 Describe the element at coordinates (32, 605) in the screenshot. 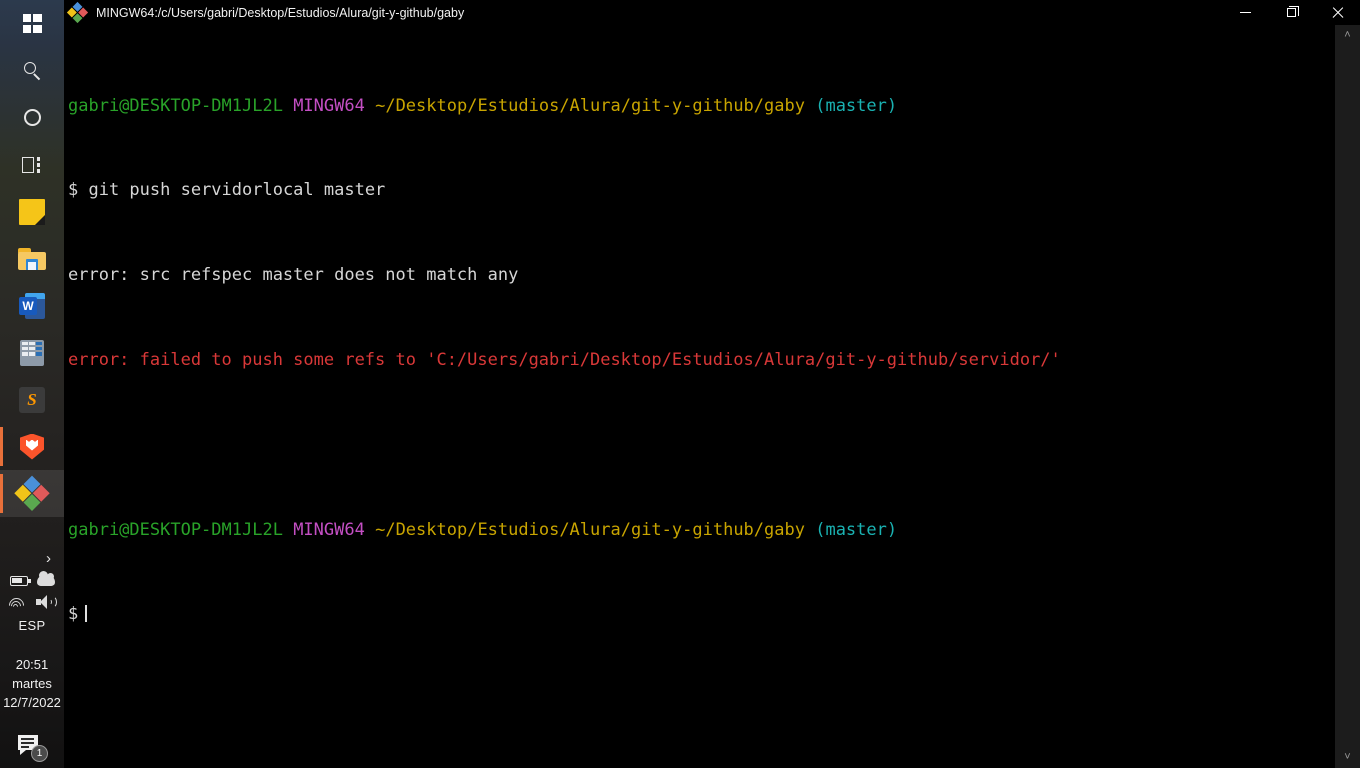

I see `tray-row-network` at that location.